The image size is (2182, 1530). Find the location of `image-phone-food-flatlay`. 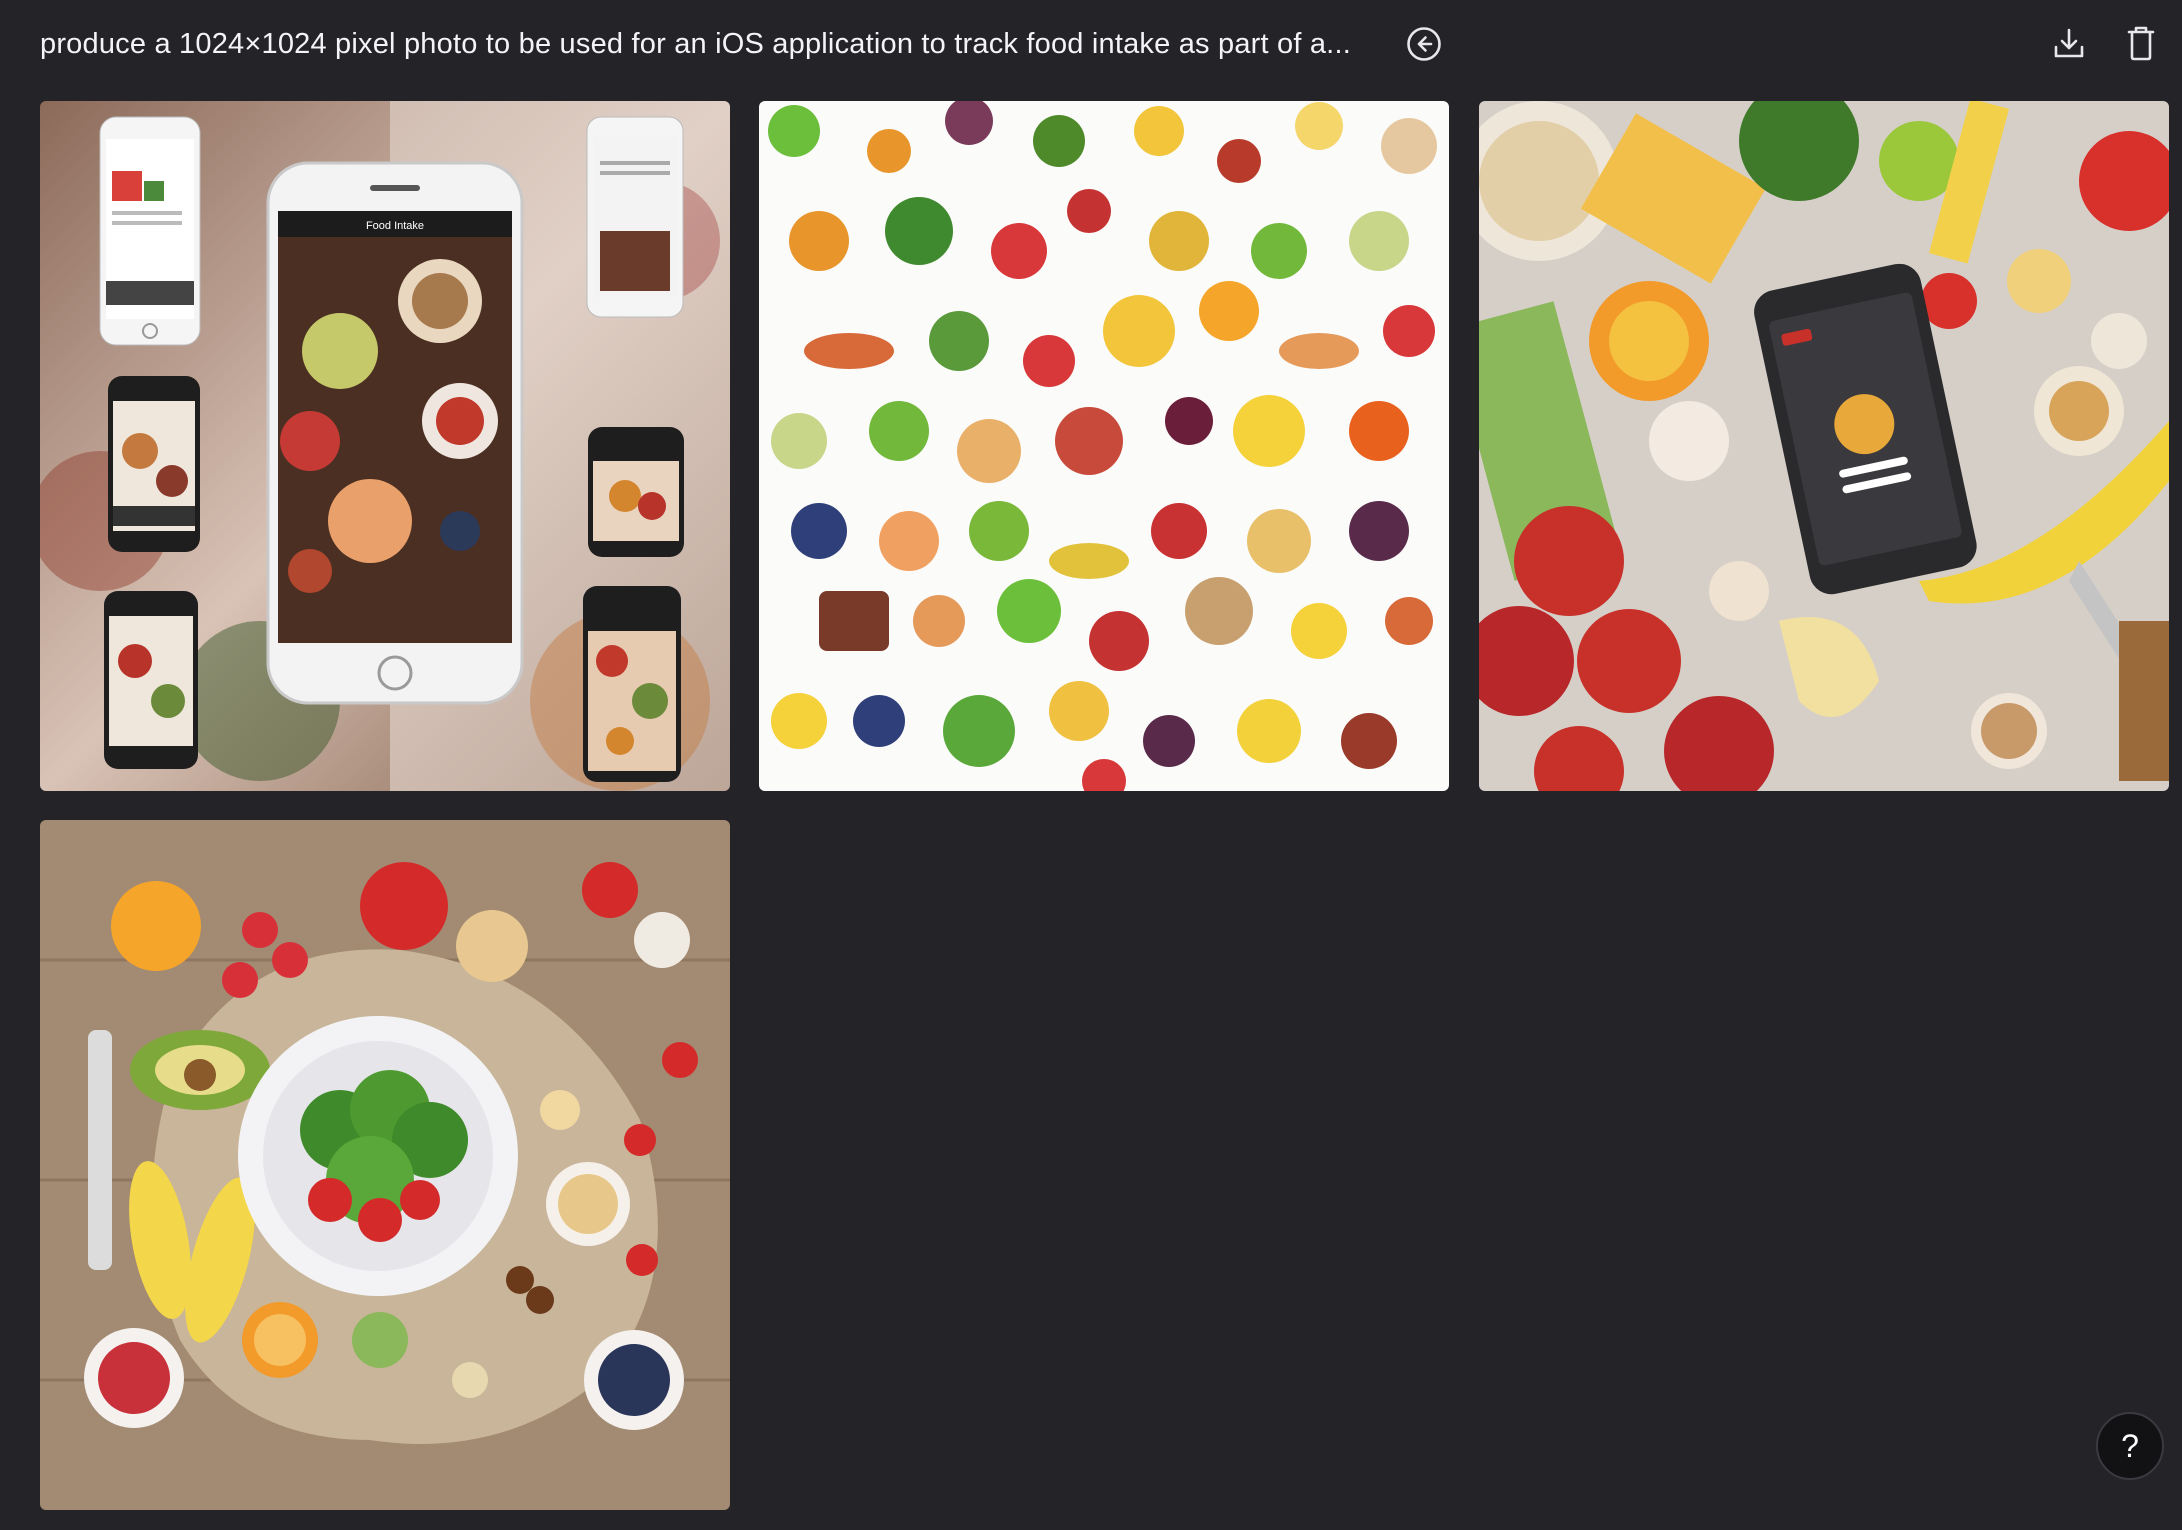

image-phone-food-flatlay is located at coordinates (1824, 446).